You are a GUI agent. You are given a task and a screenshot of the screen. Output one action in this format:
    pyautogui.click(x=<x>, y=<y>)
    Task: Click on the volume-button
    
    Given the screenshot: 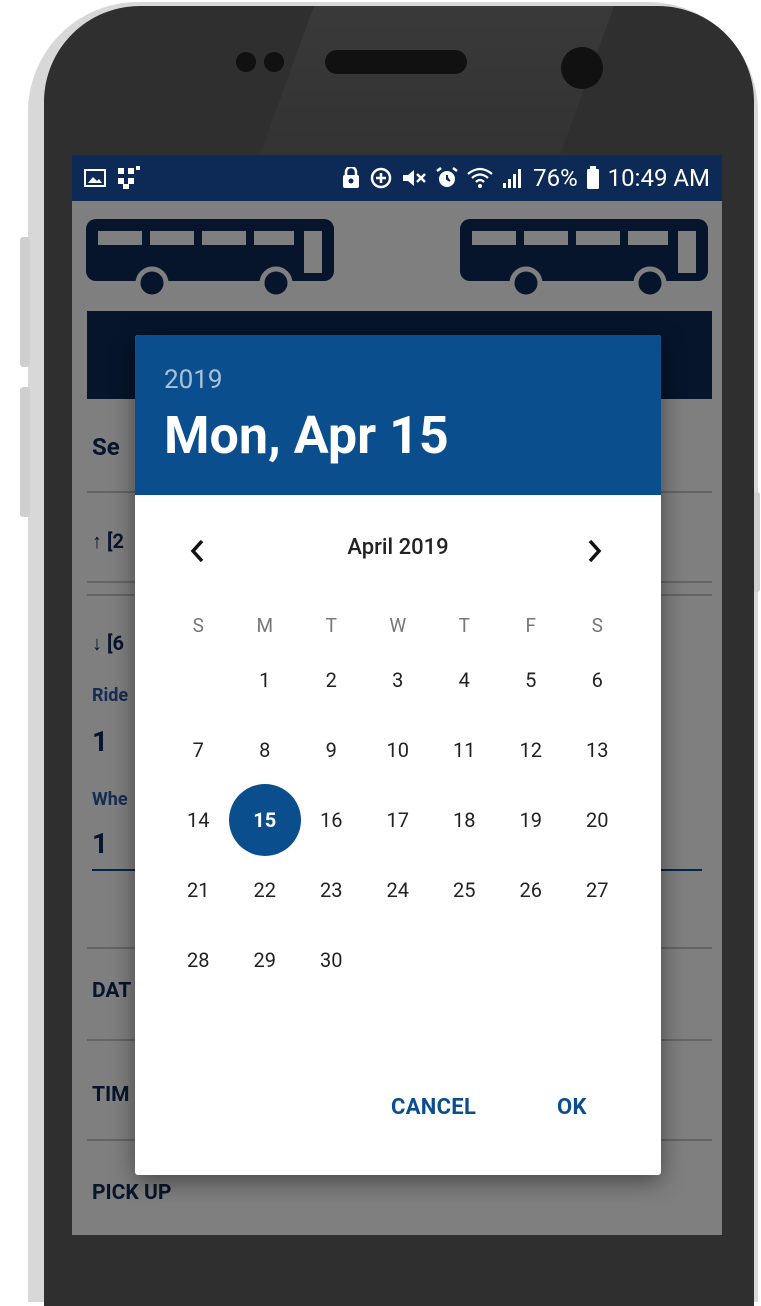 What is the action you would take?
    pyautogui.click(x=25, y=302)
    